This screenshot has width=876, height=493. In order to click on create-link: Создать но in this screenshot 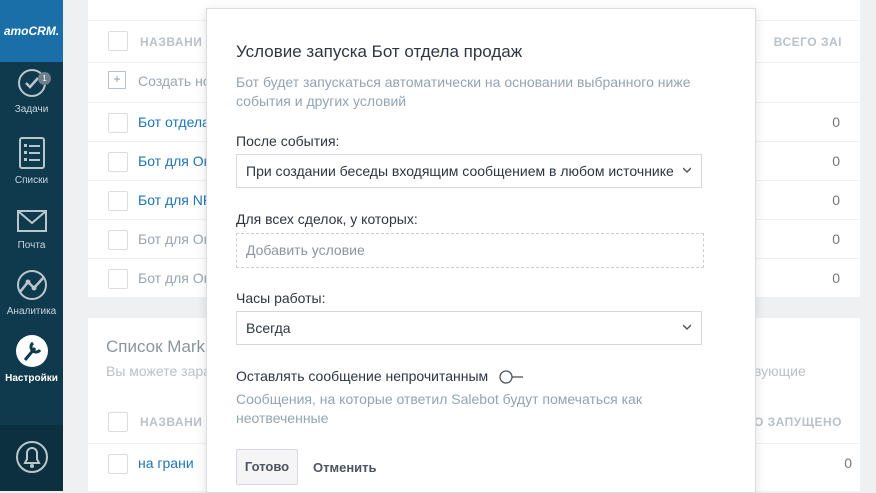, I will do `click(174, 81)`.